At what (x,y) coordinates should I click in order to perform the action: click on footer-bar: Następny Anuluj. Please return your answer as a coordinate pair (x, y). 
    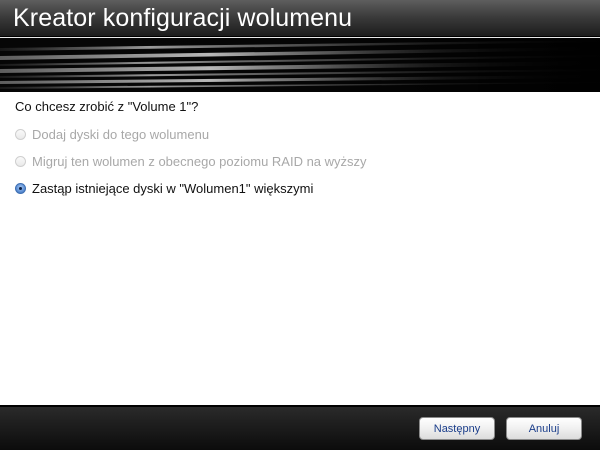
    Looking at the image, I should click on (300, 428).